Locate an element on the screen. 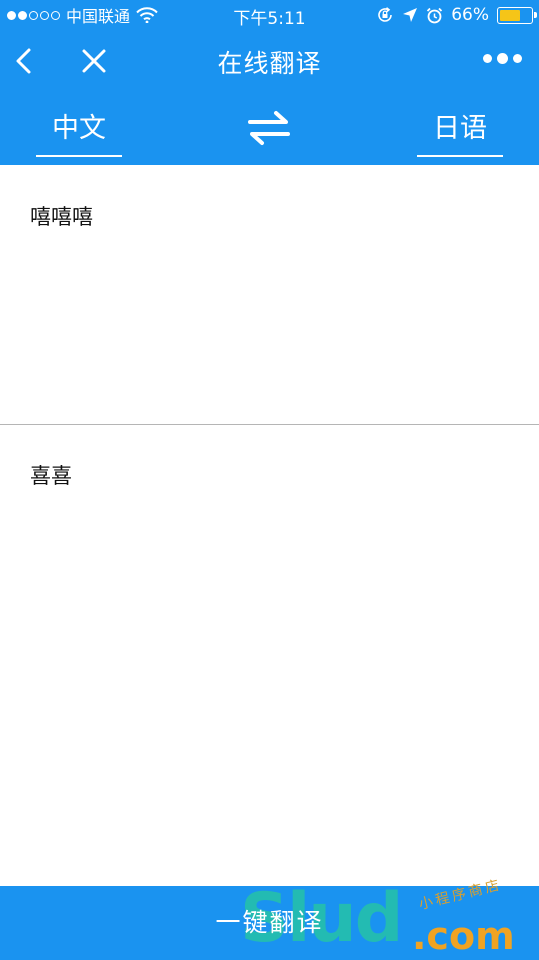 The width and height of the screenshot is (539, 960). translated-text: 喜喜 is located at coordinates (51, 476).